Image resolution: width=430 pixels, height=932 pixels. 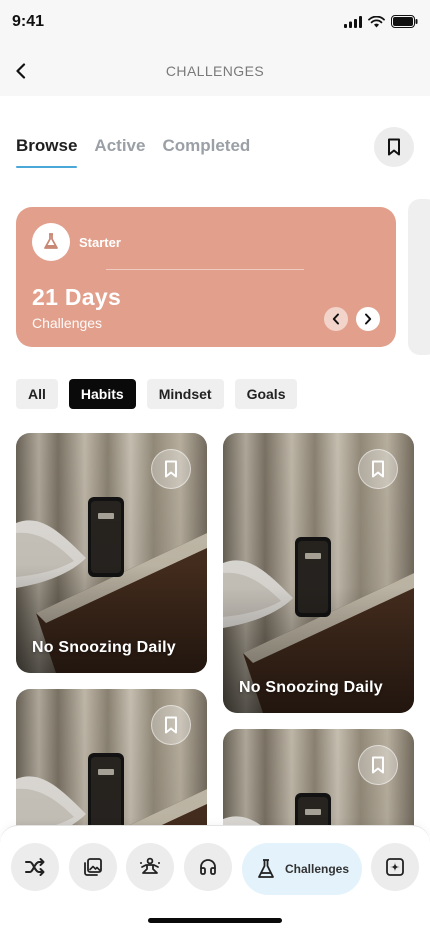 I want to click on battery-icon, so click(x=404, y=21).